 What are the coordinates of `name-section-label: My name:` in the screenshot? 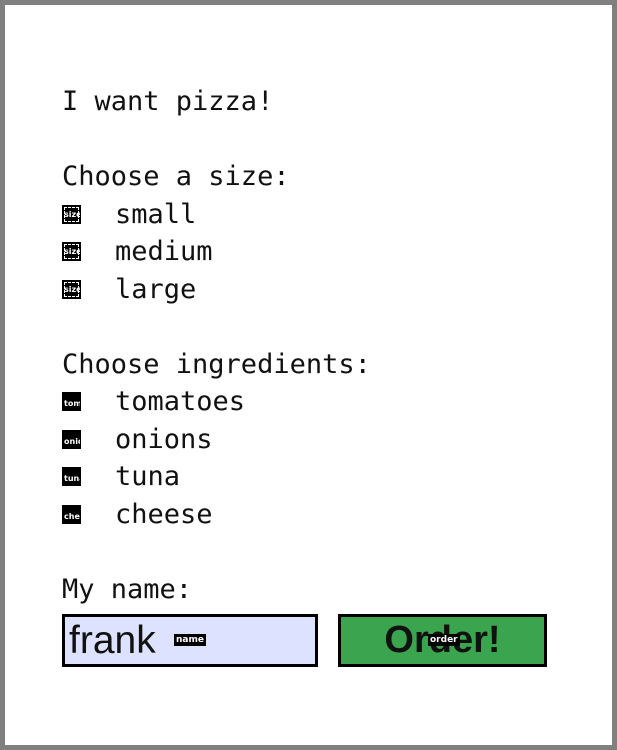 It's located at (127, 589).